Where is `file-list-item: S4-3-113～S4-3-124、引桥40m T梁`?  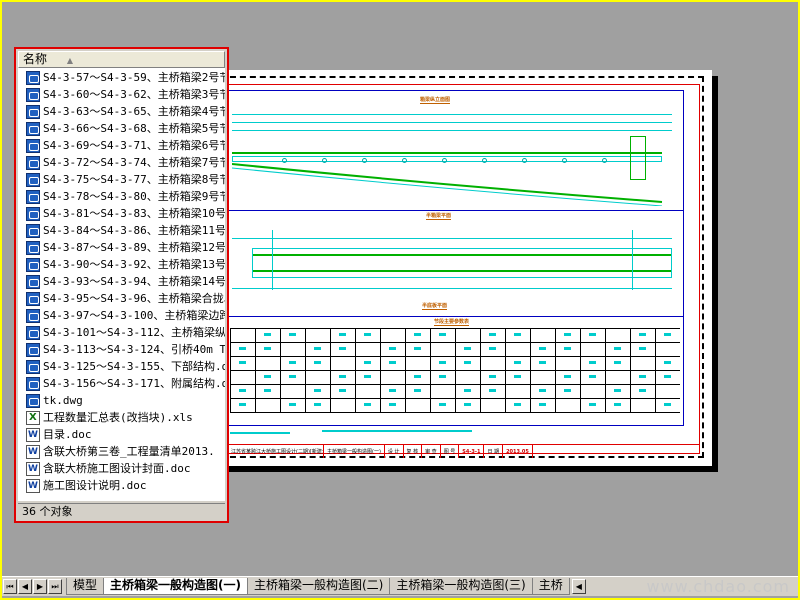 file-list-item: S4-3-113～S4-3-124、引桥40m T梁 is located at coordinates (121, 349).